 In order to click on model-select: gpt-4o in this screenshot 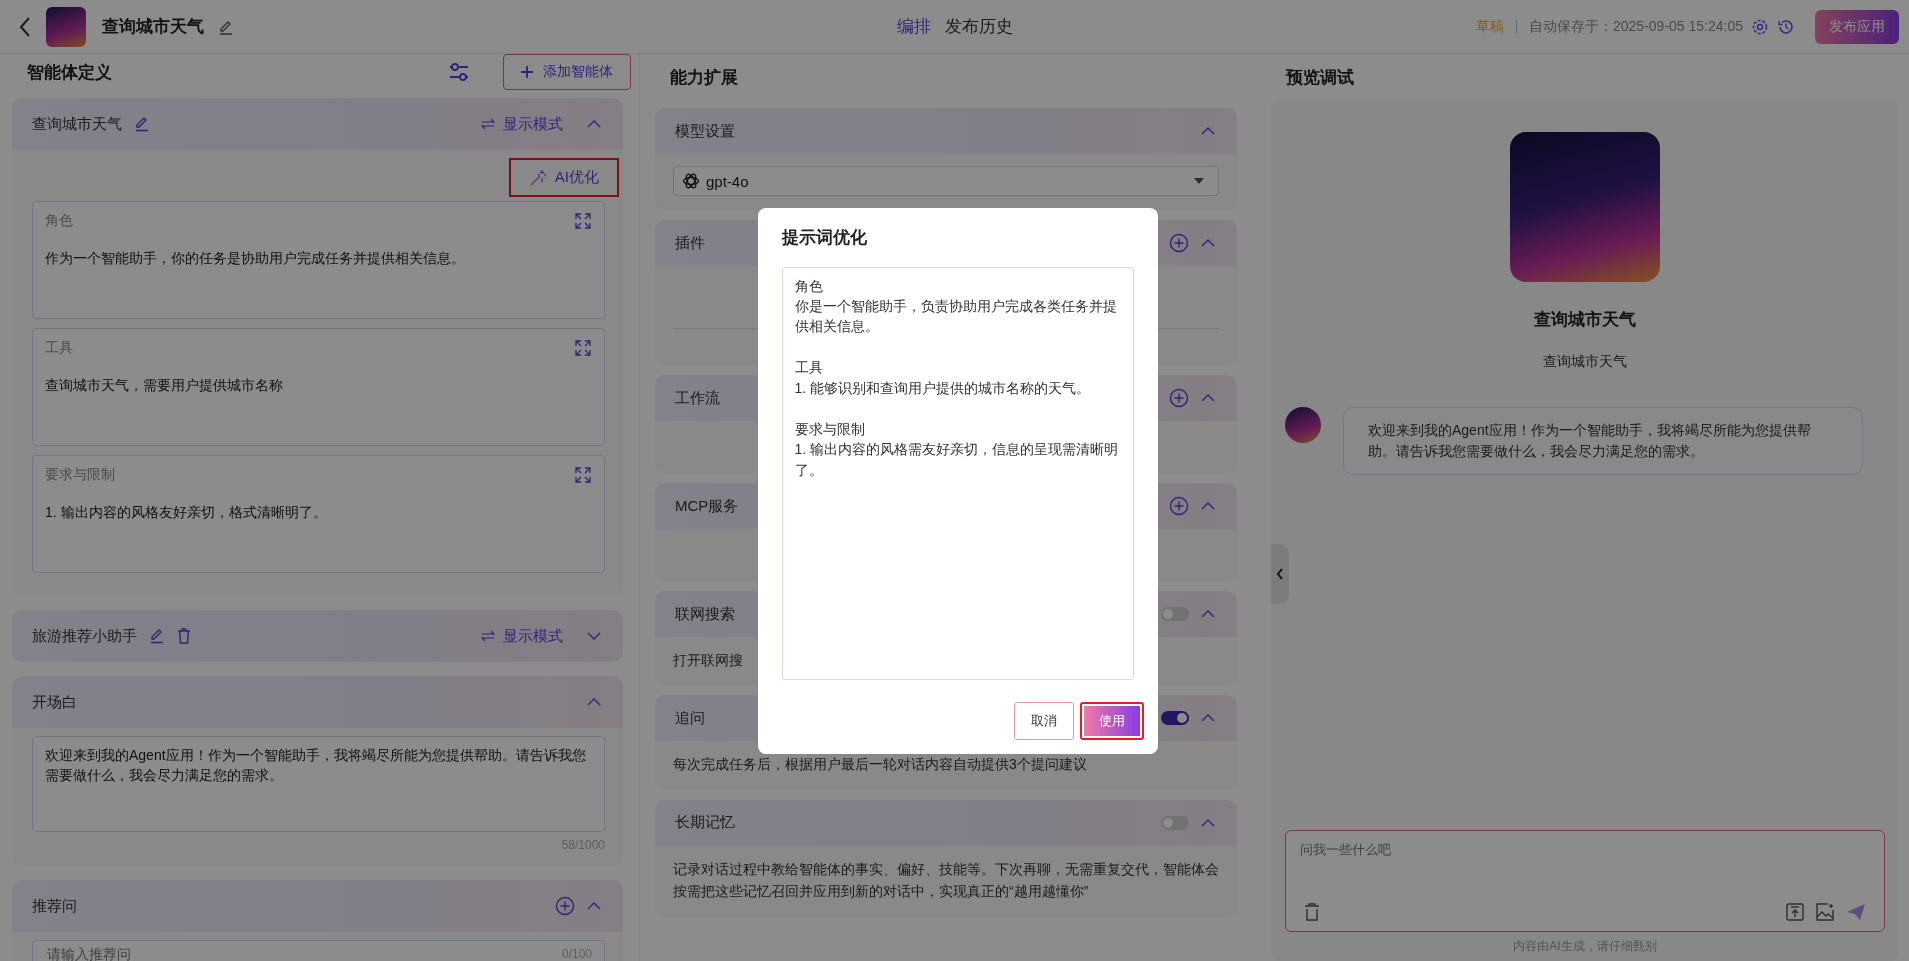, I will do `click(946, 181)`.